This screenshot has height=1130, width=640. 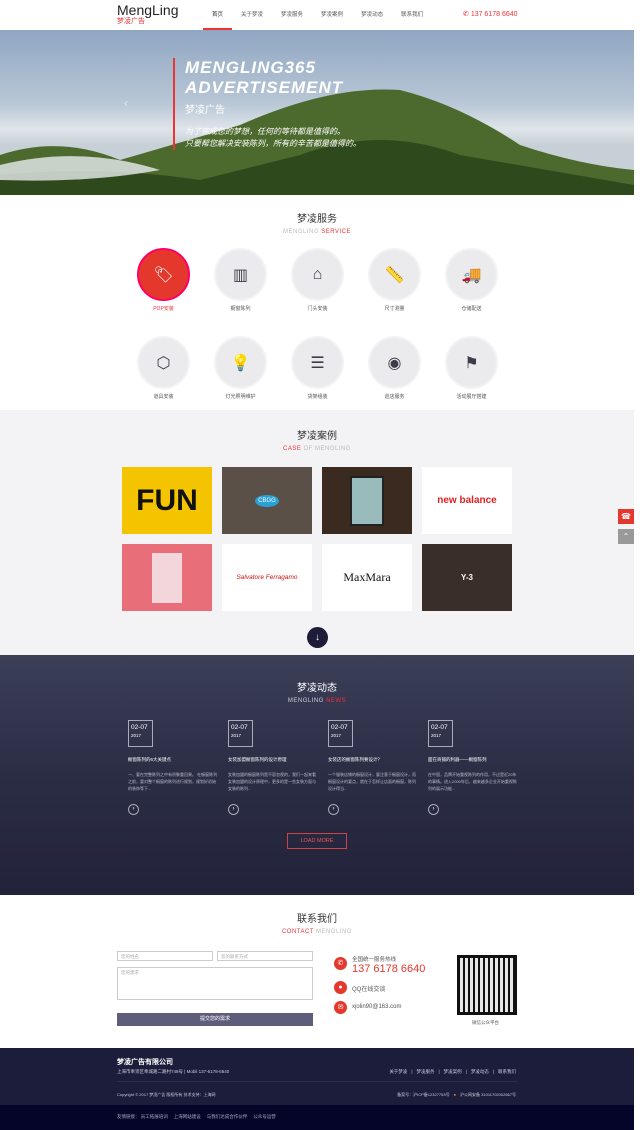 I want to click on case-item: FUN, so click(x=167, y=500).